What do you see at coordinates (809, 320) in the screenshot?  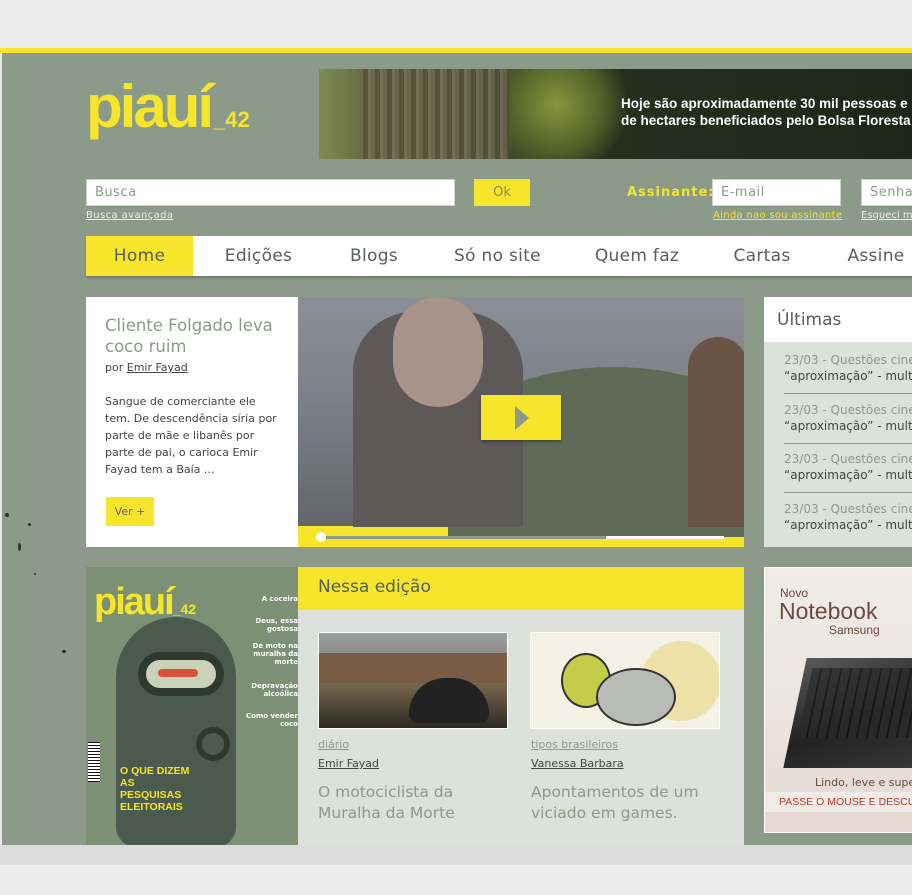 I see `latest-title: Últimas` at bounding box center [809, 320].